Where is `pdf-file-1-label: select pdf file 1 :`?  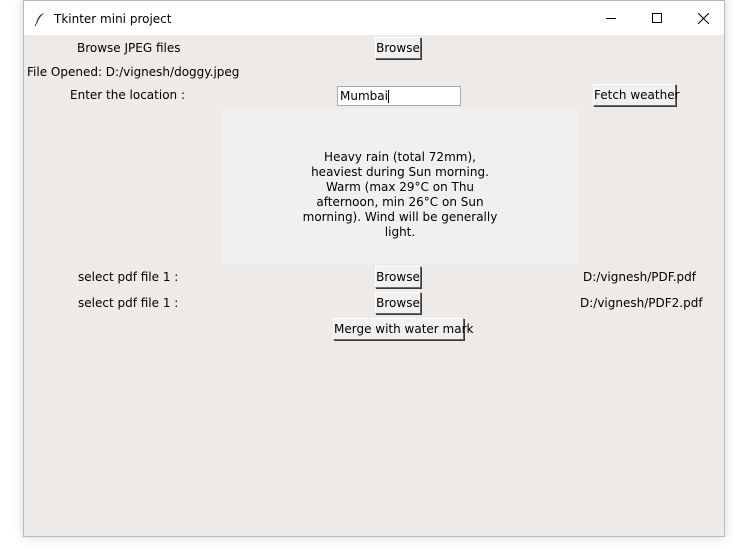 pdf-file-1-label: select pdf file 1 : is located at coordinates (128, 277).